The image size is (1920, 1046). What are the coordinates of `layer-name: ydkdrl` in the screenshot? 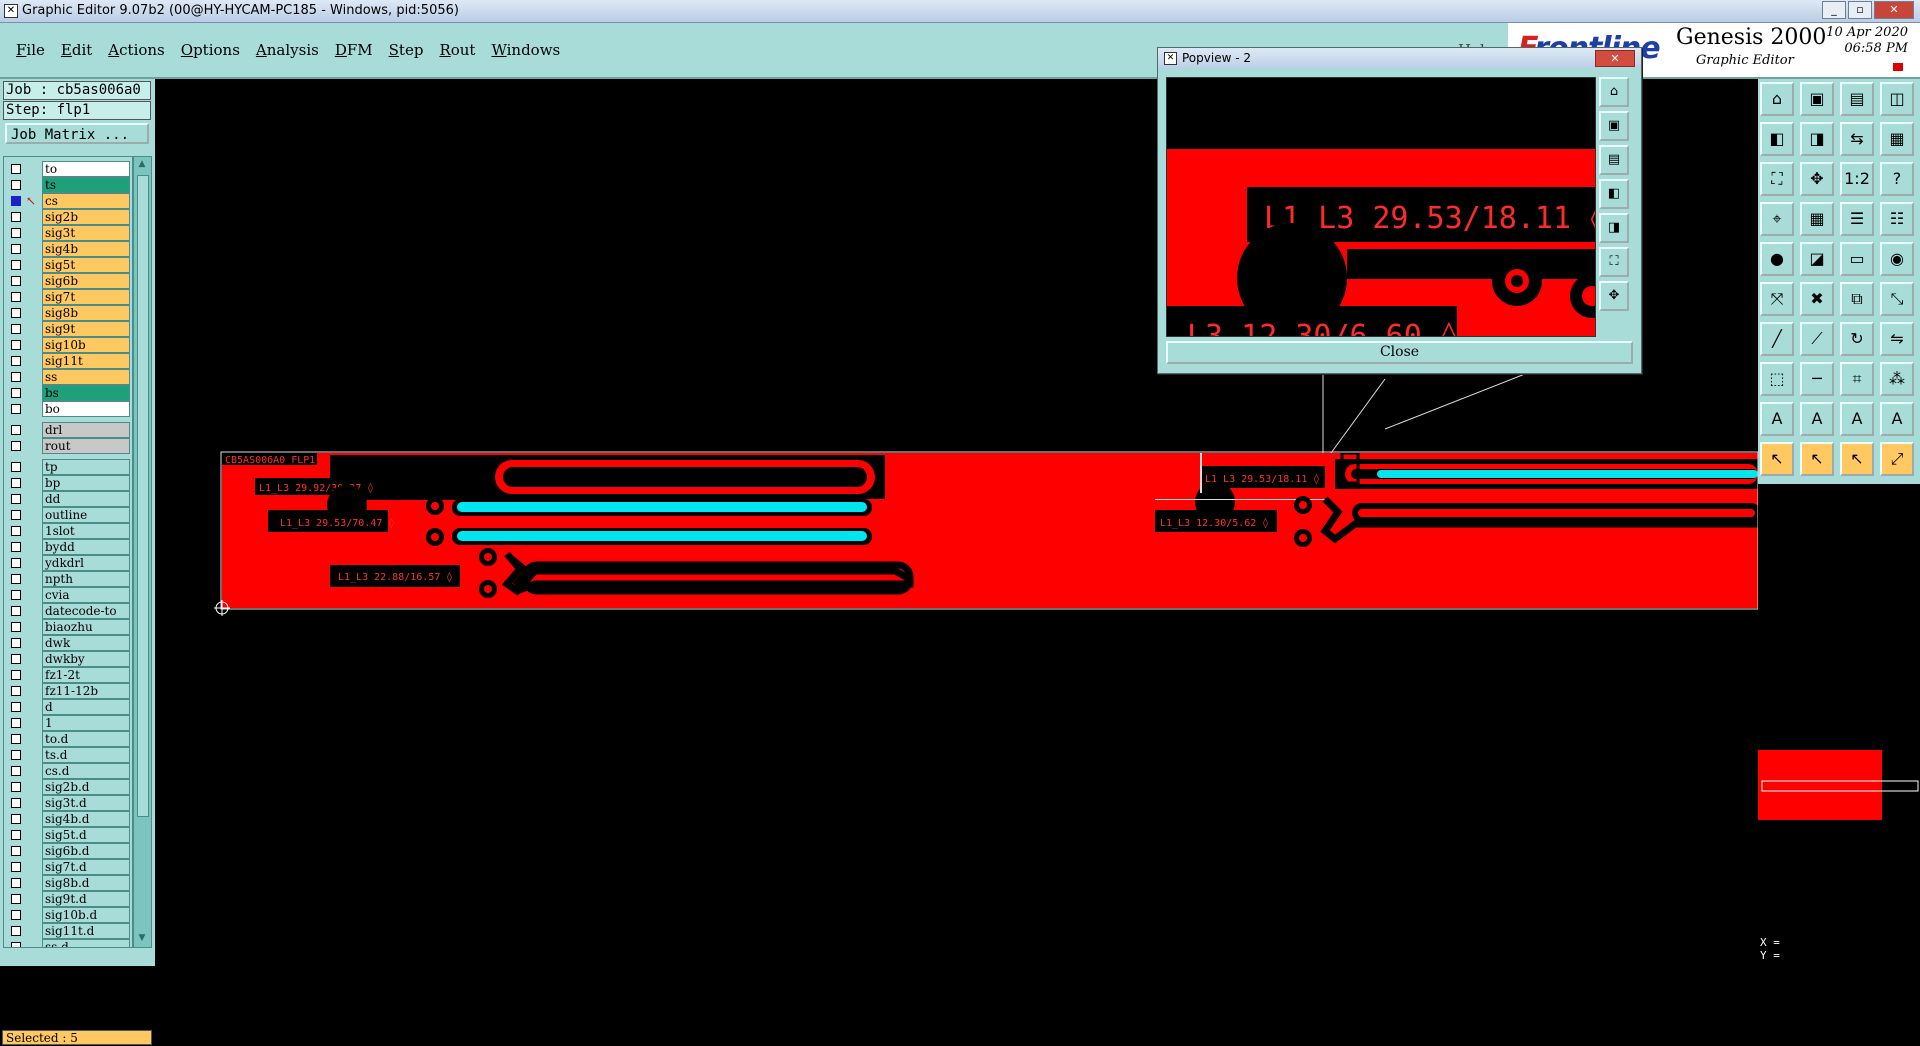 It's located at (86, 563).